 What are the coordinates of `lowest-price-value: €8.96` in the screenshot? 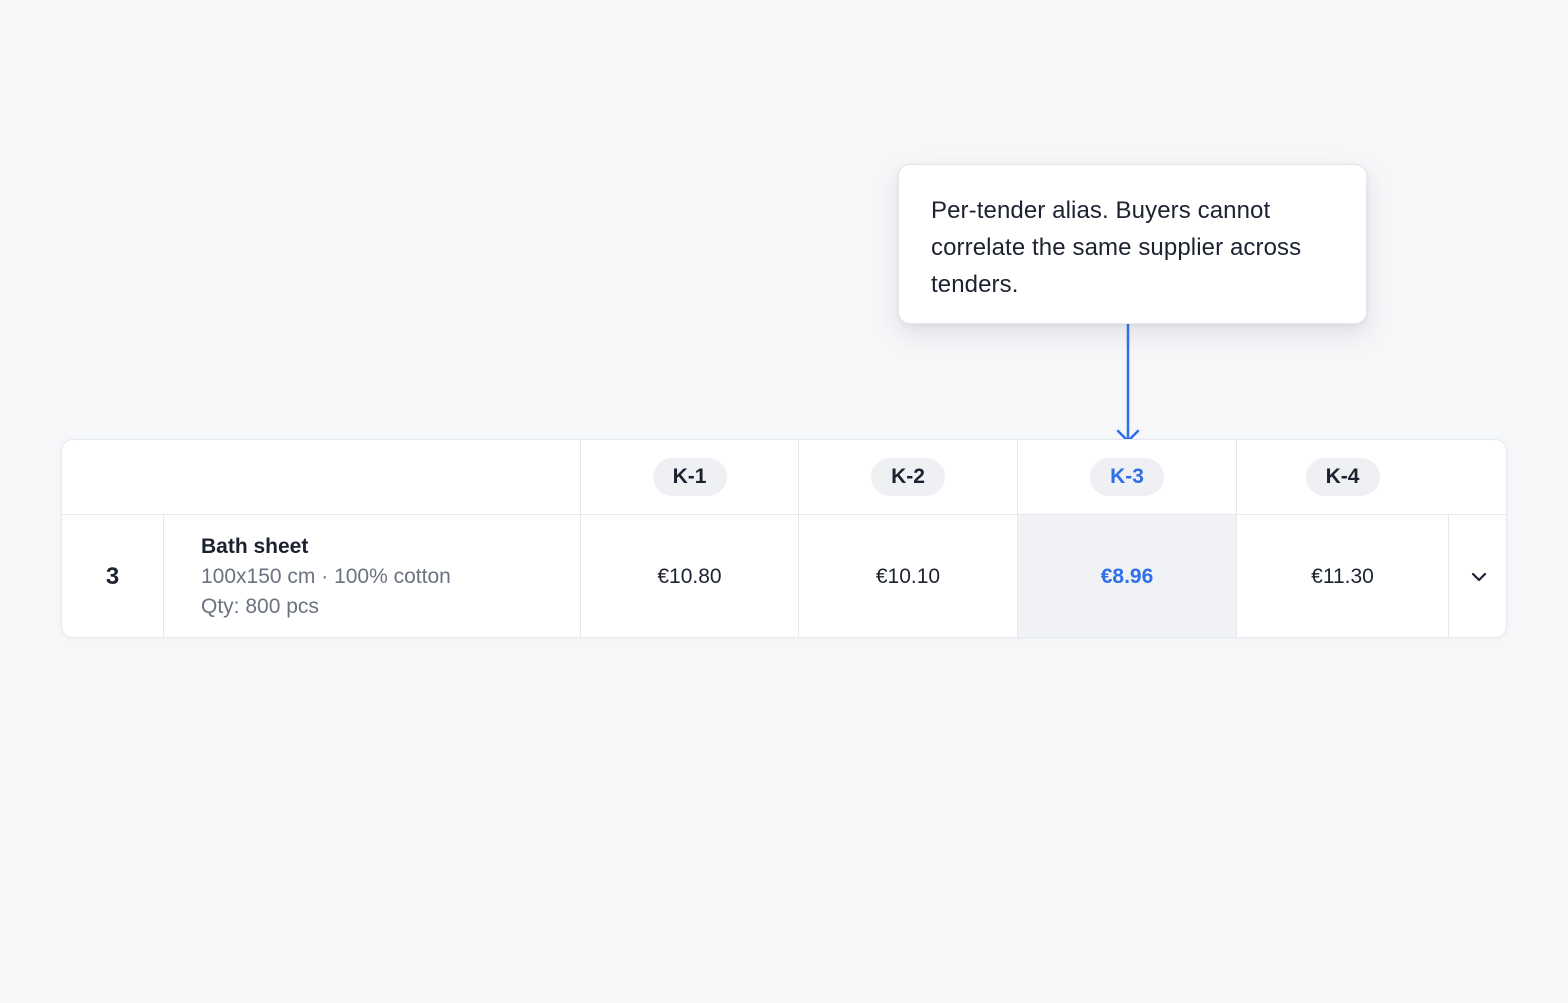 It's located at (1127, 576).